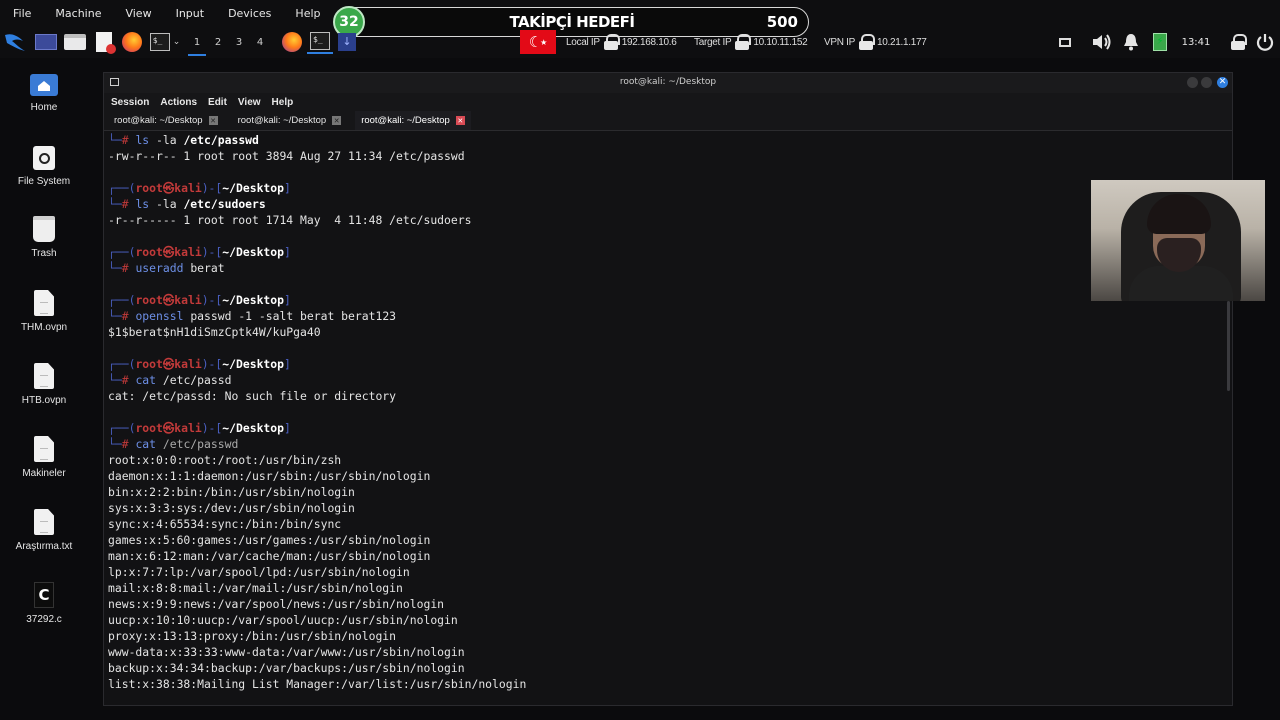 Image resolution: width=1280 pixels, height=720 pixels. I want to click on firefox-icon, so click(132, 42).